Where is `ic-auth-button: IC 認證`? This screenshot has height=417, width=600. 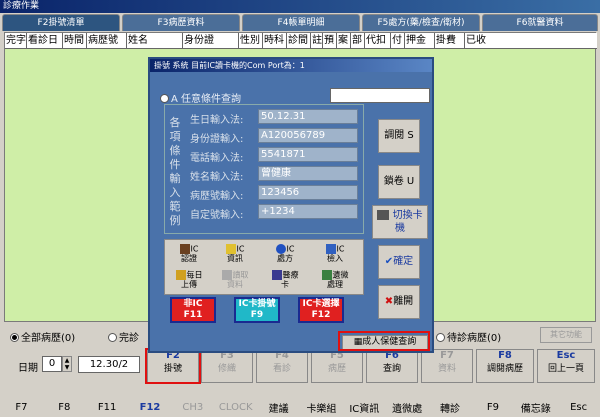
ic-auth-button: IC 認證 is located at coordinates (189, 254).